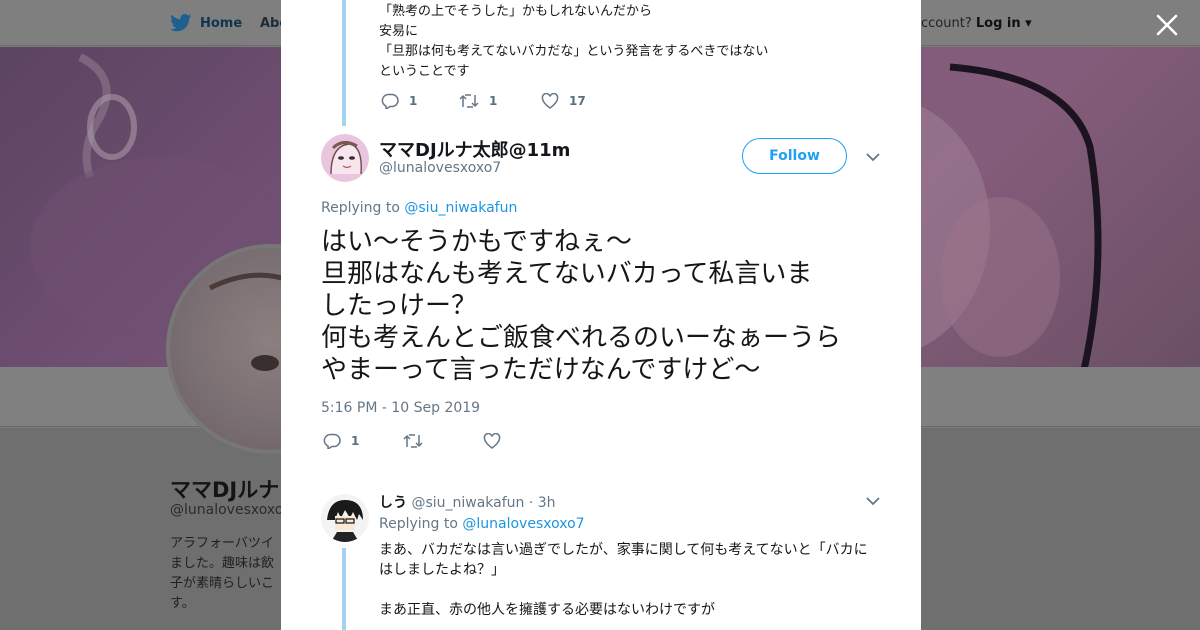  I want to click on like-button, so click(492, 441).